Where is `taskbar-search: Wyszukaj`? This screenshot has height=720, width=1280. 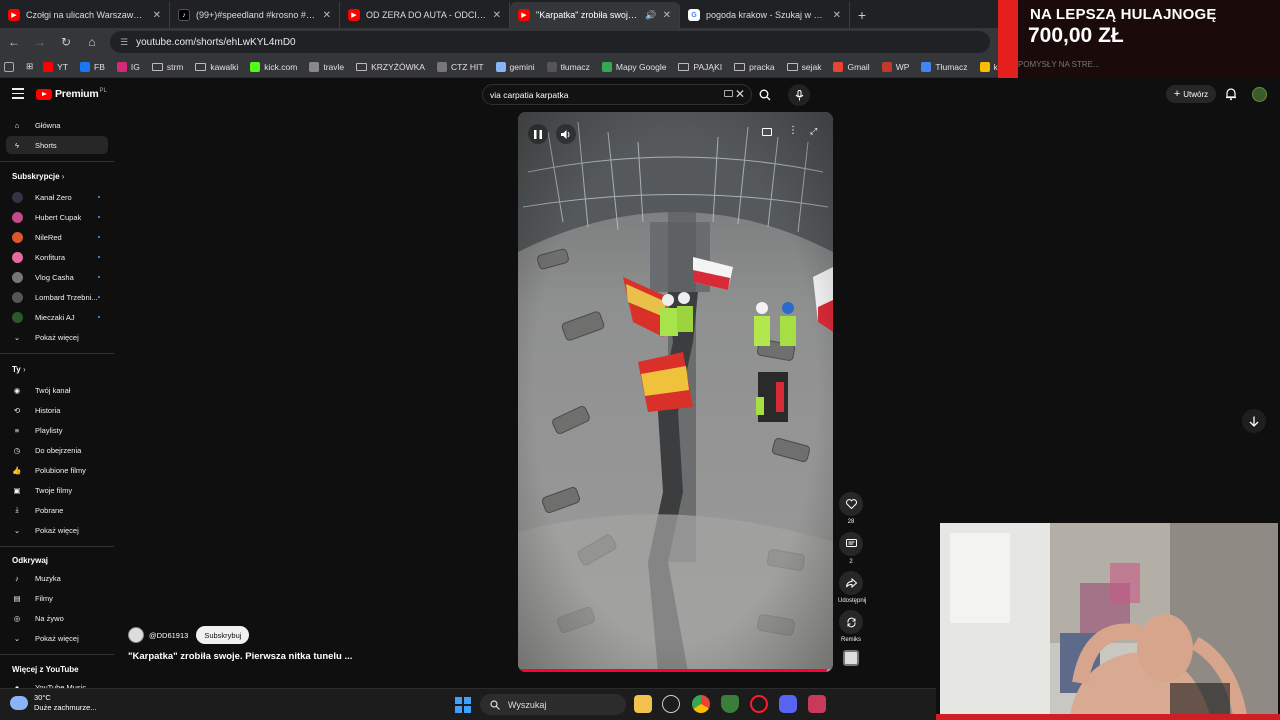
taskbar-search: Wyszukaj is located at coordinates (553, 704).